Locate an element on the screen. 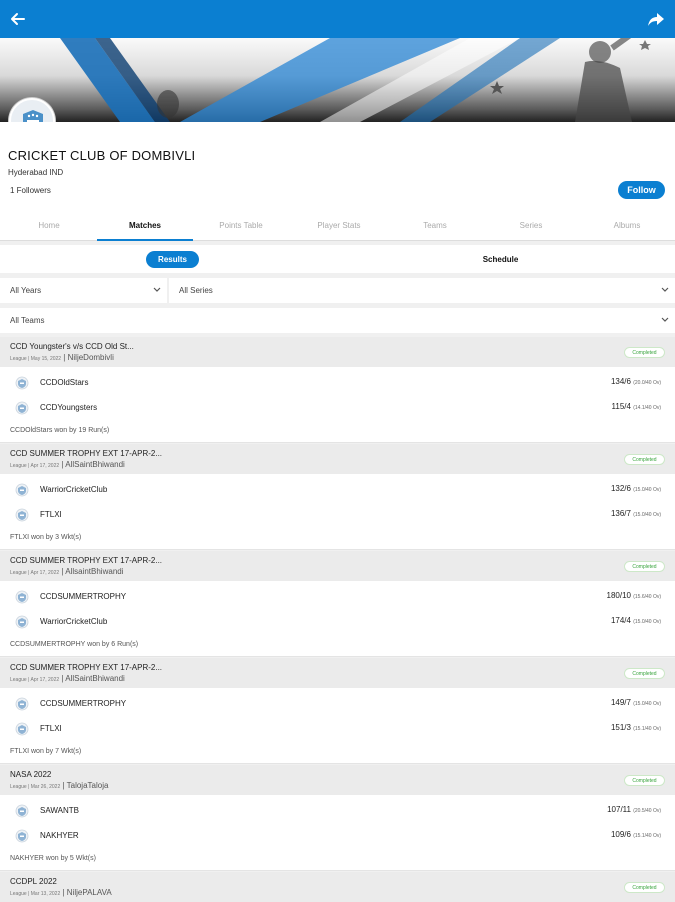 The height and width of the screenshot is (902, 675). tab-albums: Albums is located at coordinates (627, 226).